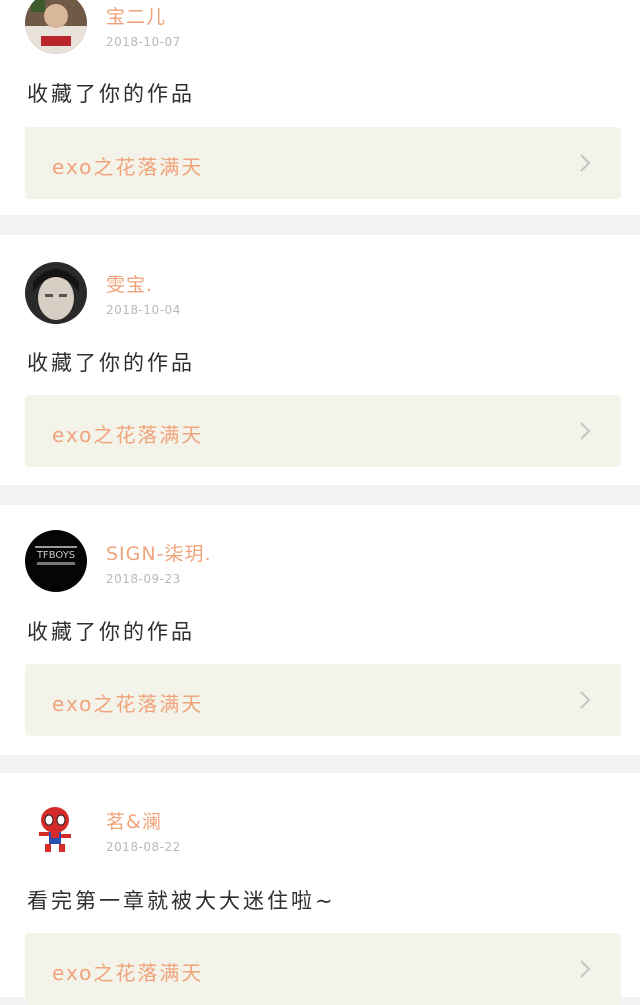  Describe the element at coordinates (134, 820) in the screenshot. I see `username: 茗&澜` at that location.